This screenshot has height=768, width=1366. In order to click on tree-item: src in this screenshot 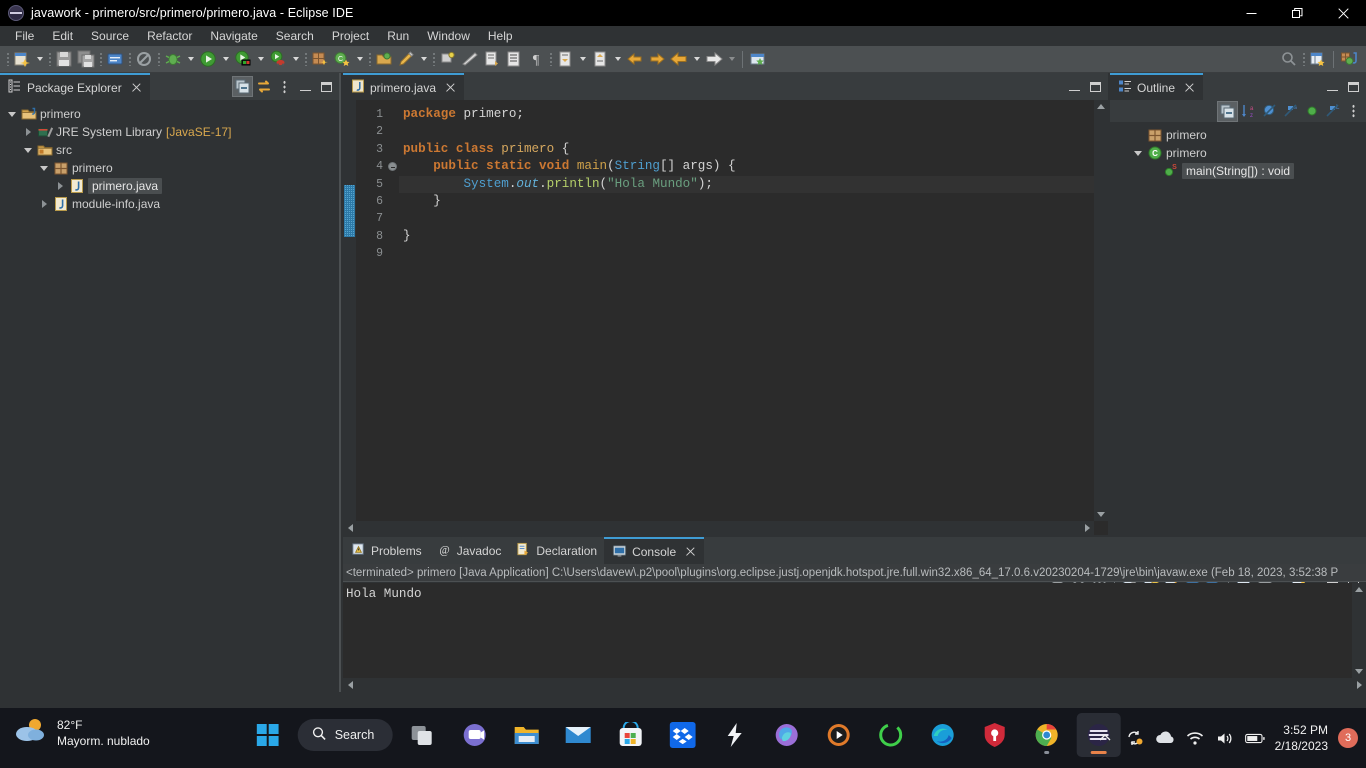, I will do `click(169, 150)`.